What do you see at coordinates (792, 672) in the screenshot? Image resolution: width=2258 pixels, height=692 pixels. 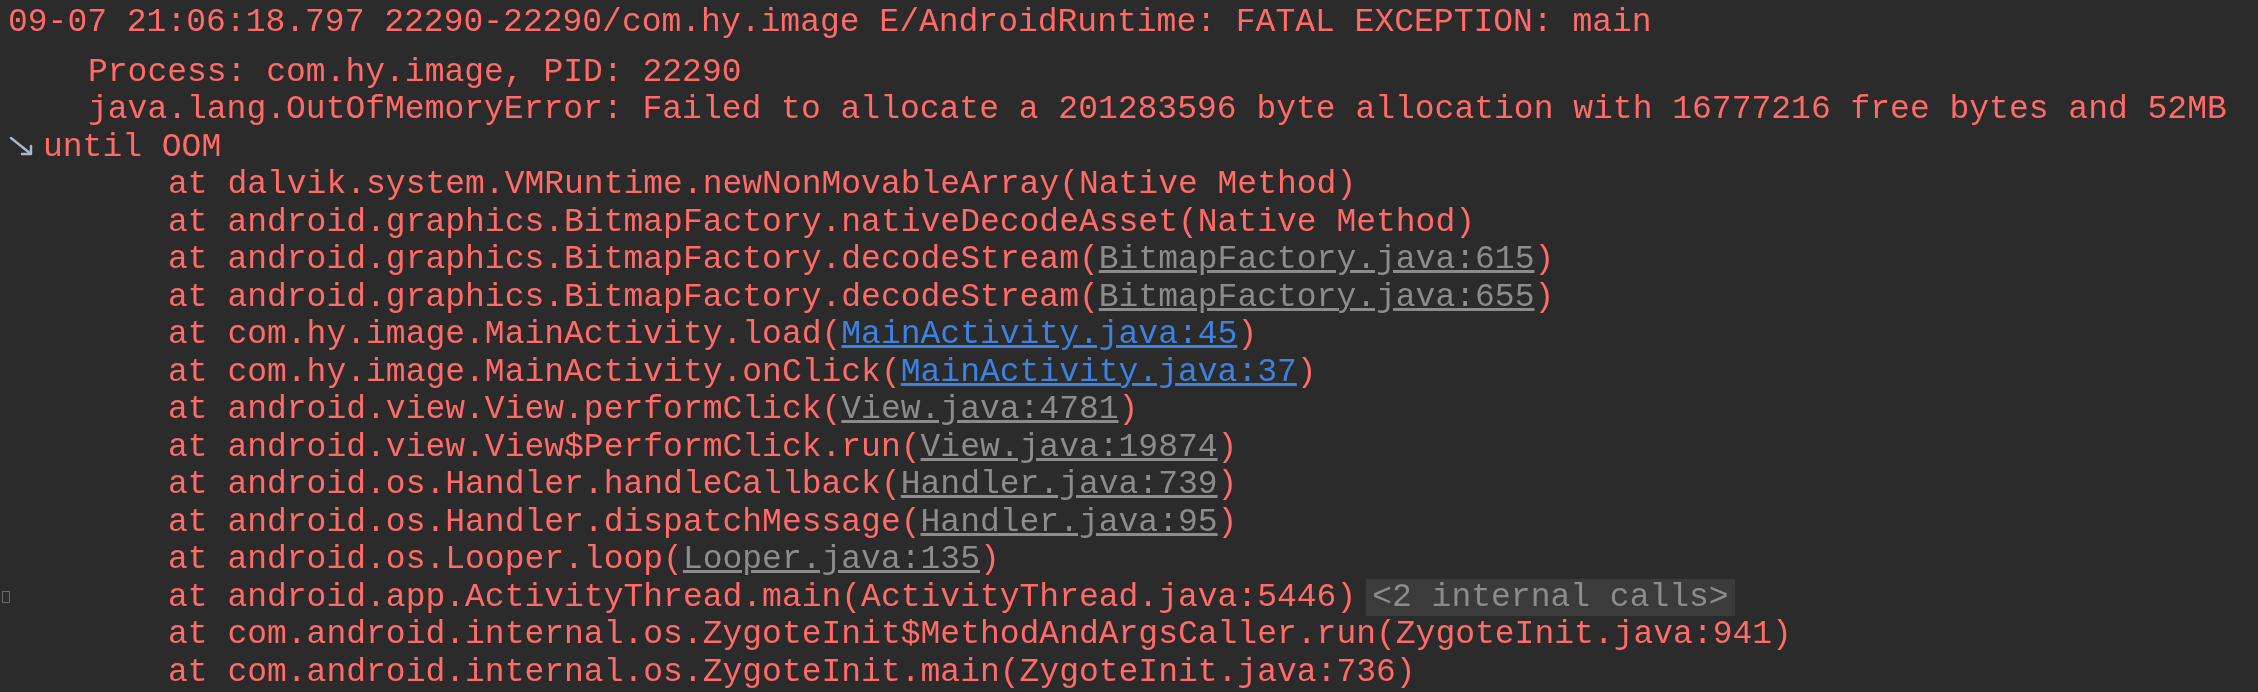 I see `log-text: at com.android.internal.os.ZygoteInit.main(ZygoteInit.java:736)` at bounding box center [792, 672].